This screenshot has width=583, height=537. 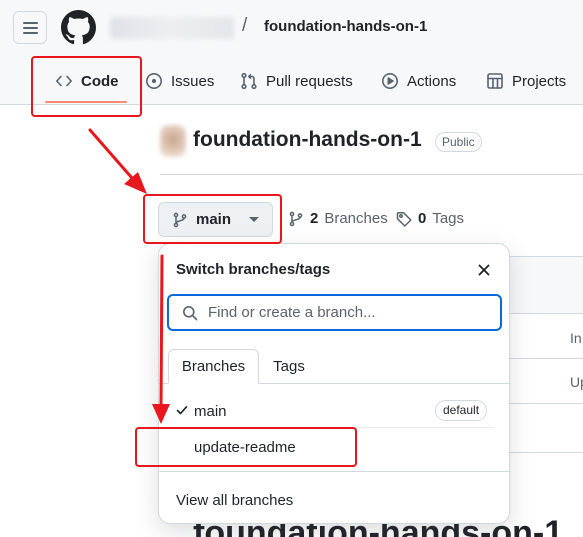 I want to click on branch-search-input, so click(x=348, y=312).